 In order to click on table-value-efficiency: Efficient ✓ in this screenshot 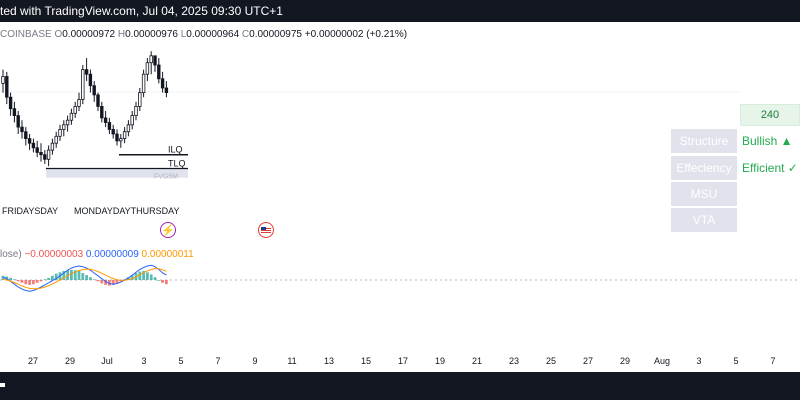, I will do `click(770, 168)`.